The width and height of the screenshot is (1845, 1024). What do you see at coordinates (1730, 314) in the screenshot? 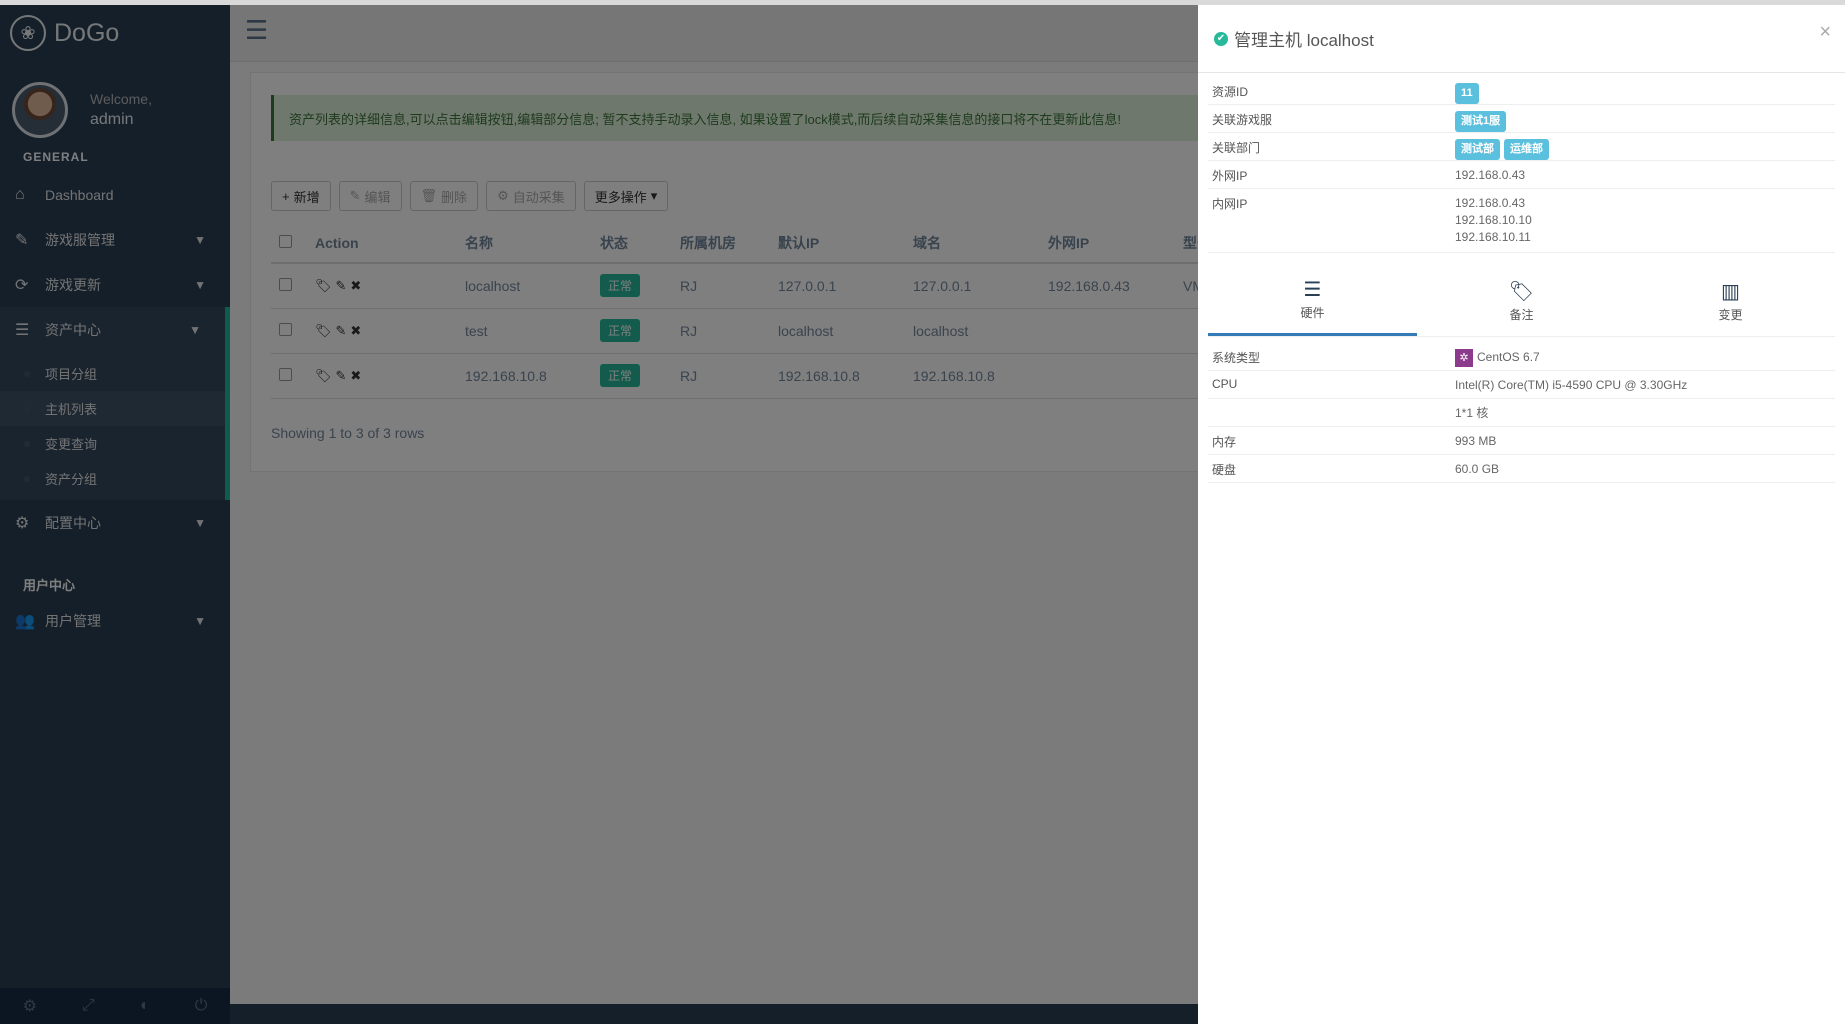
I see `tab-label: 变更` at bounding box center [1730, 314].